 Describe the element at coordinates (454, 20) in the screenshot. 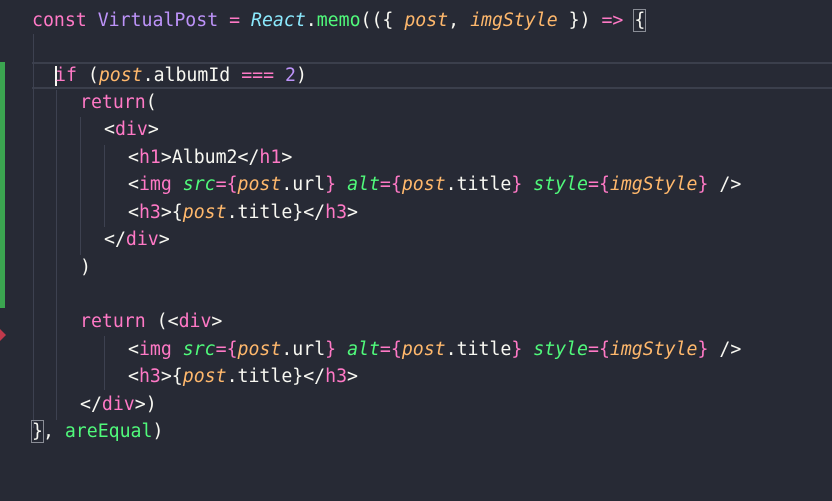

I see `punctuation: ,` at that location.